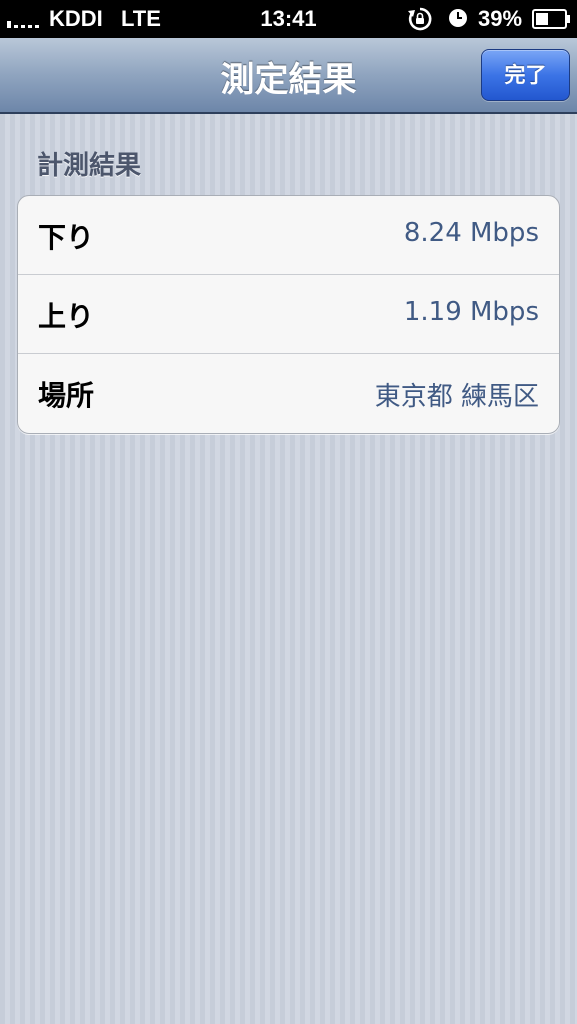 The width and height of the screenshot is (577, 1024). Describe the element at coordinates (66, 237) in the screenshot. I see `row-label: 下り` at that location.